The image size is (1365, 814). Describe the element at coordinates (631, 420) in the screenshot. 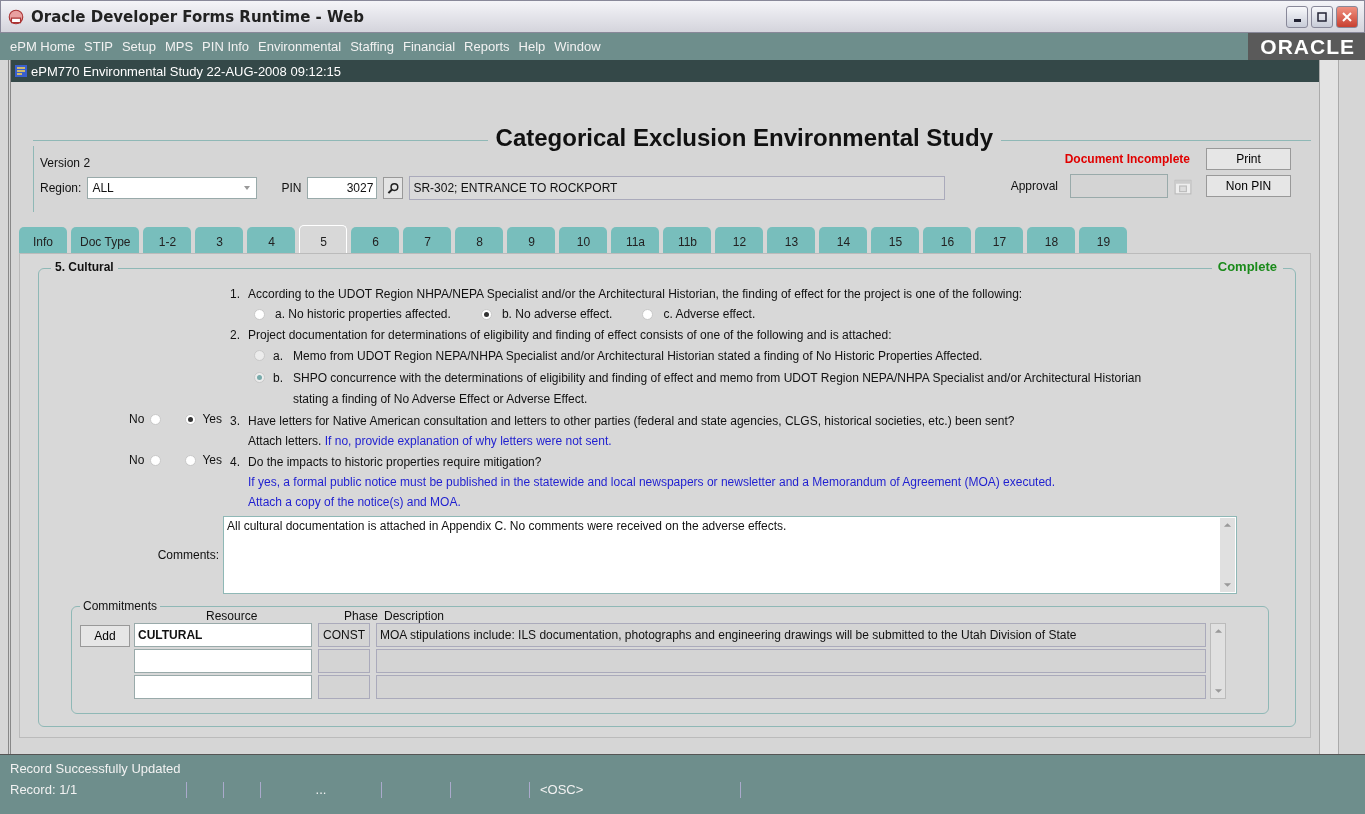

I see `question-text: Have letters for Native American consultation and letters to other parties (federal and state agencies, CLGS, historical societies, etc.) been sent?` at that location.